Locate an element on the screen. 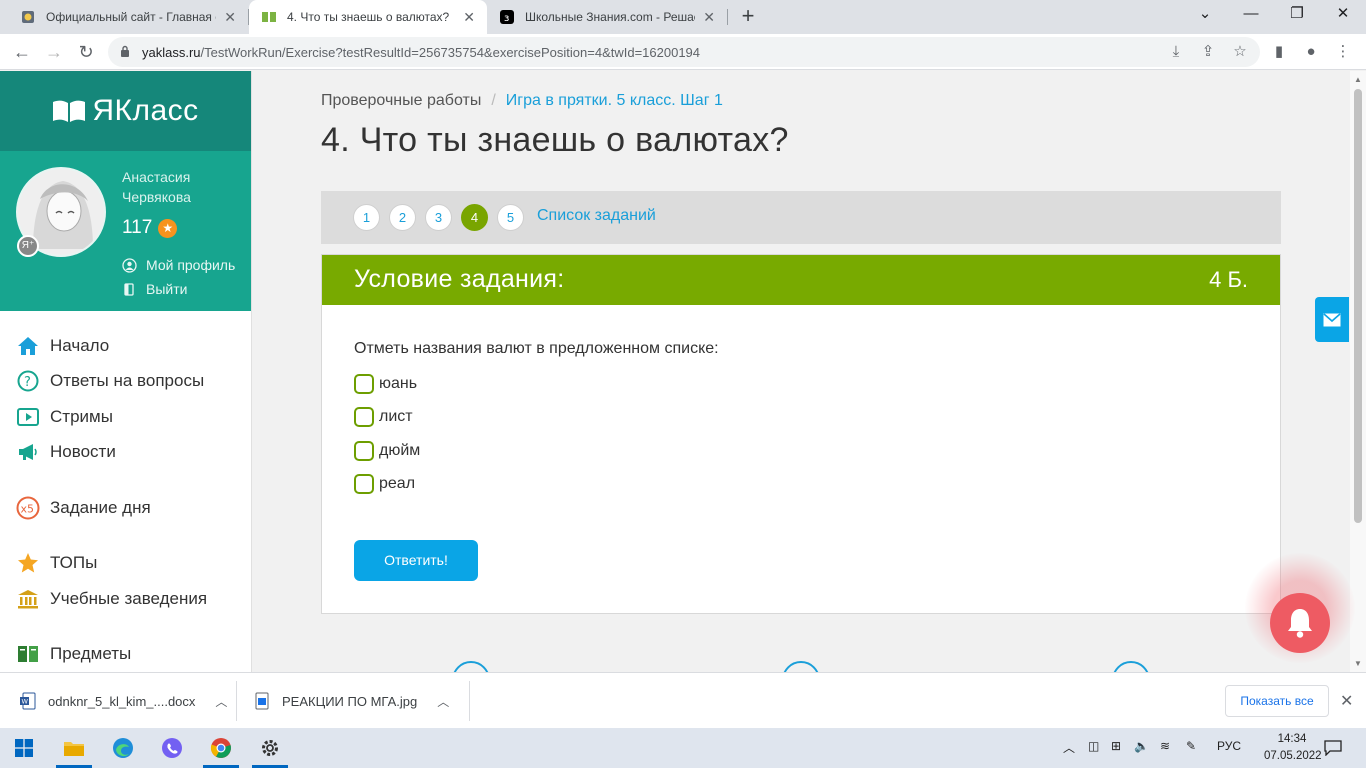  breadcrumb-current: Игра в прятки. 5 класс. Шаг 1 is located at coordinates (614, 100).